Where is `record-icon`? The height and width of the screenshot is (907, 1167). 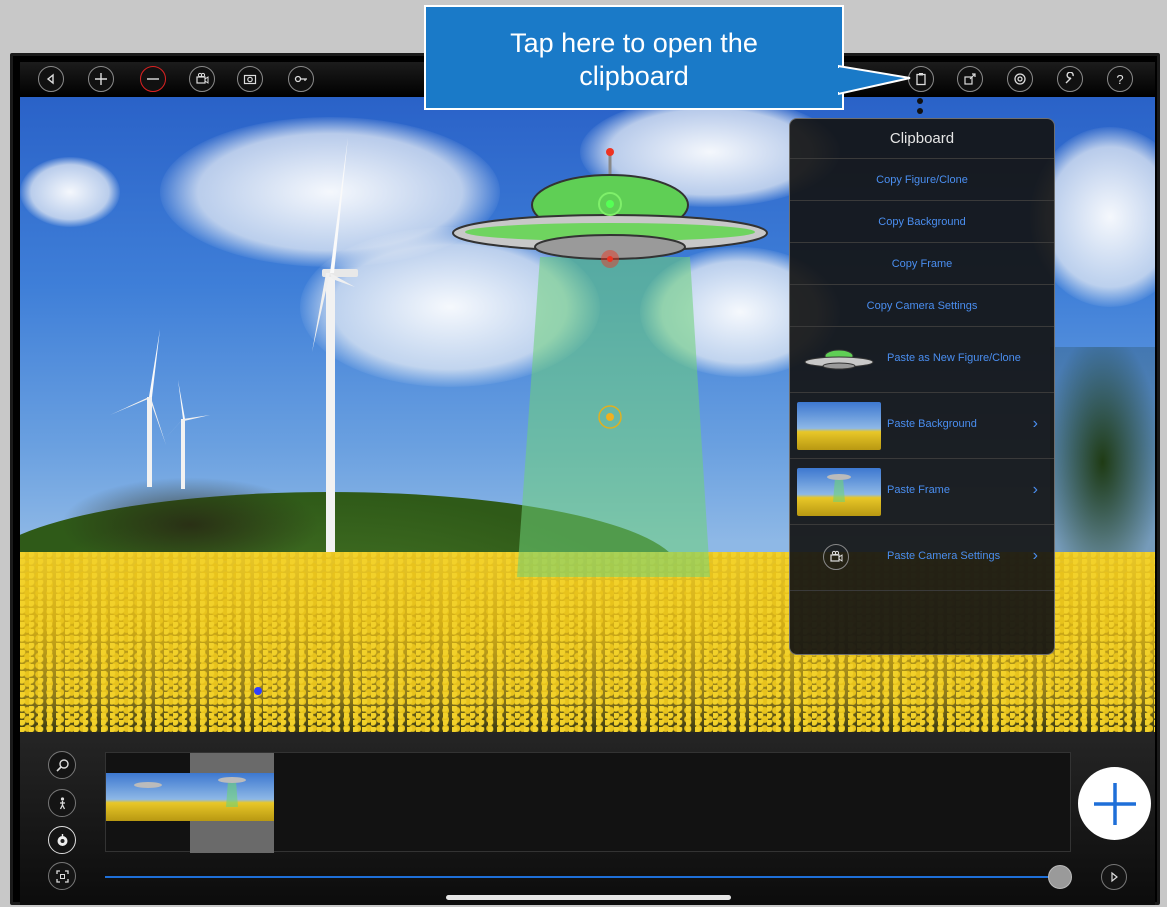 record-icon is located at coordinates (62, 840).